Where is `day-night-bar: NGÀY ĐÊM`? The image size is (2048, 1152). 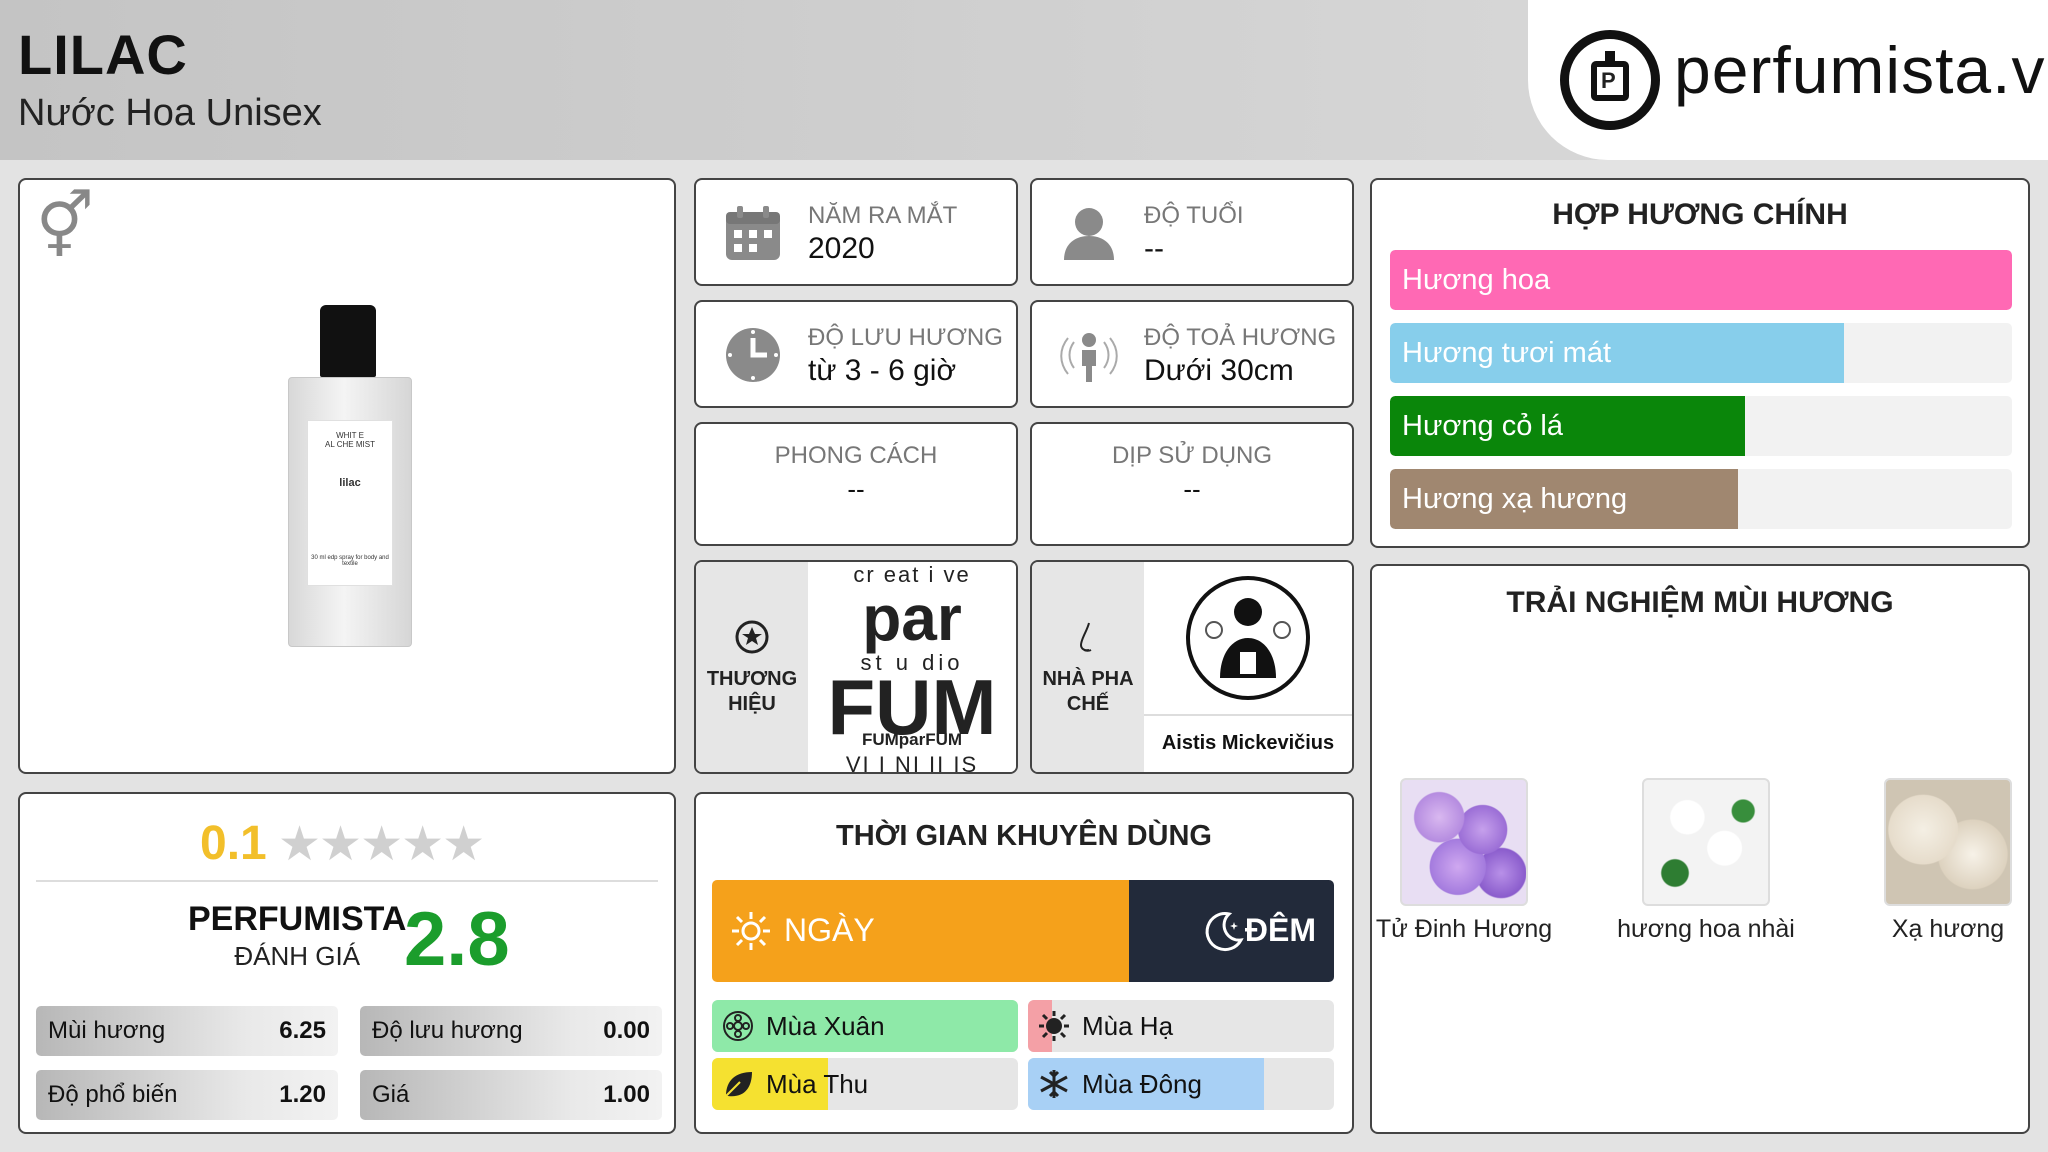
day-night-bar: NGÀY ĐÊM is located at coordinates (1023, 931).